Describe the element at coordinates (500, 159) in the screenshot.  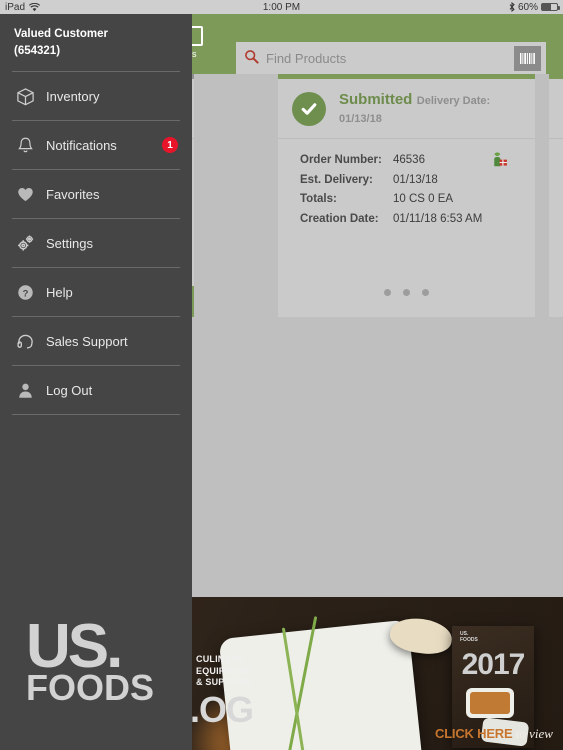
I see `delivery-person-icon` at that location.